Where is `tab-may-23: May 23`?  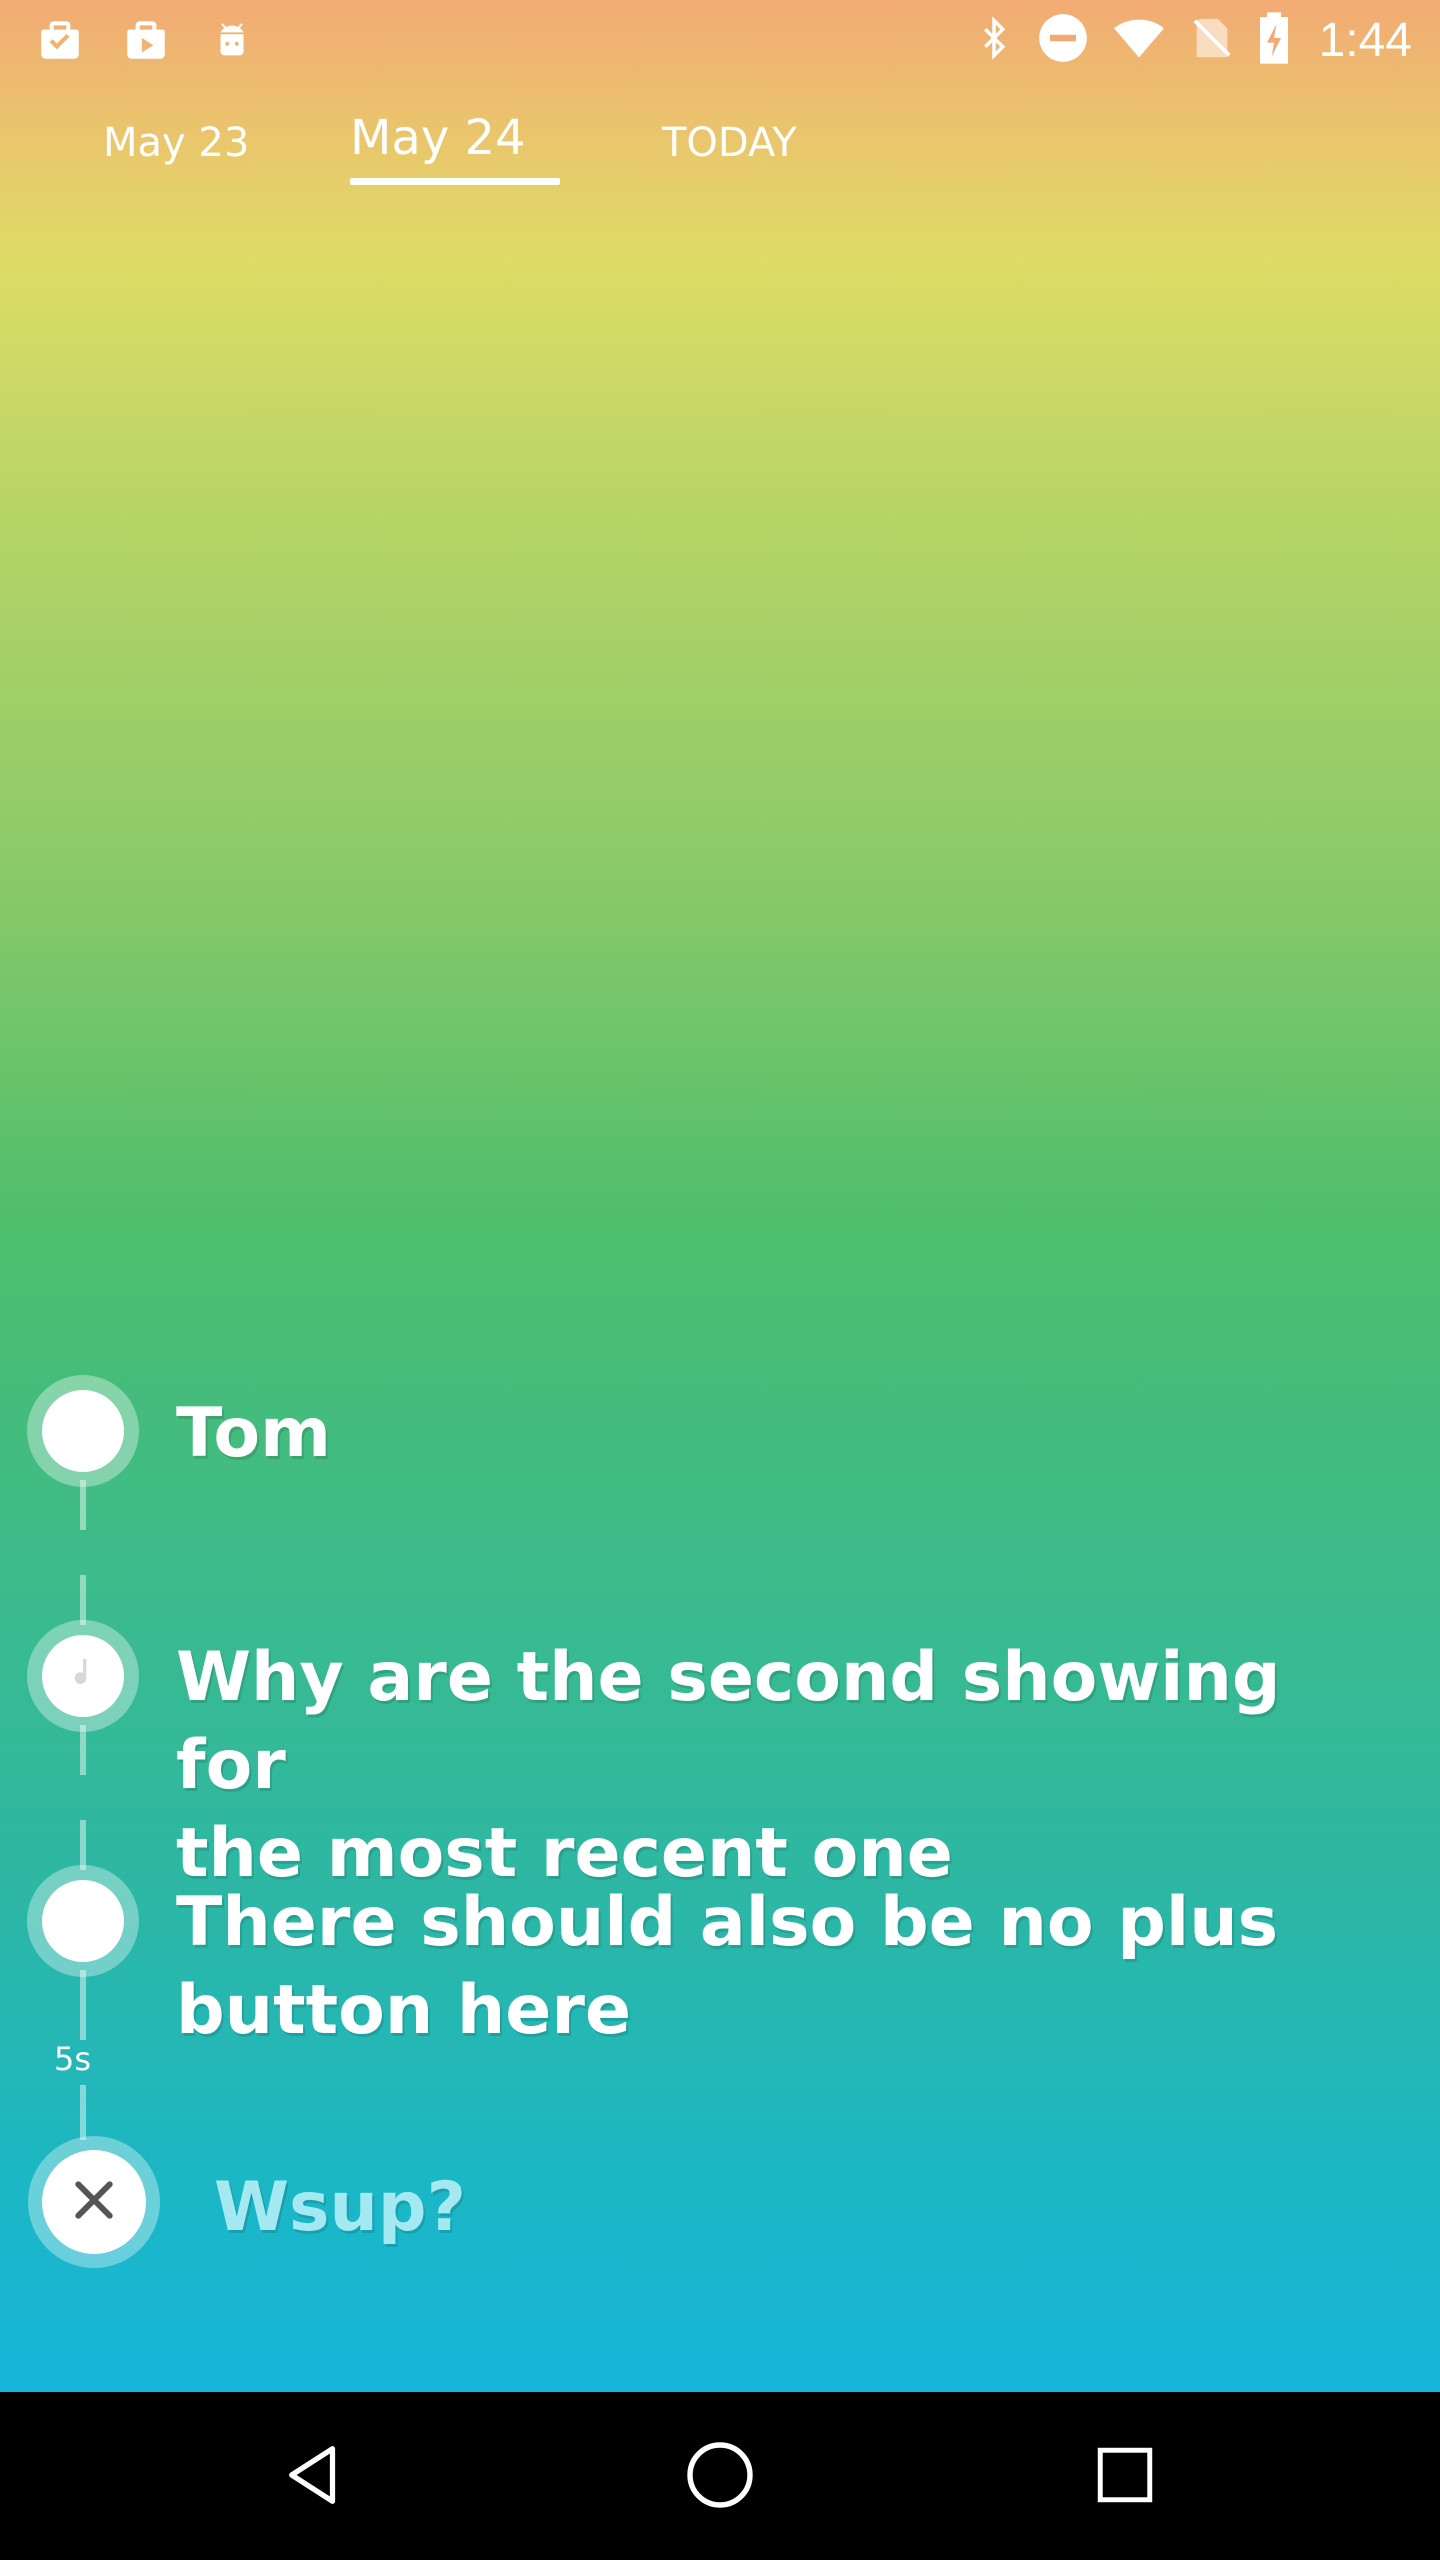 tab-may-23: May 23 is located at coordinates (176, 143).